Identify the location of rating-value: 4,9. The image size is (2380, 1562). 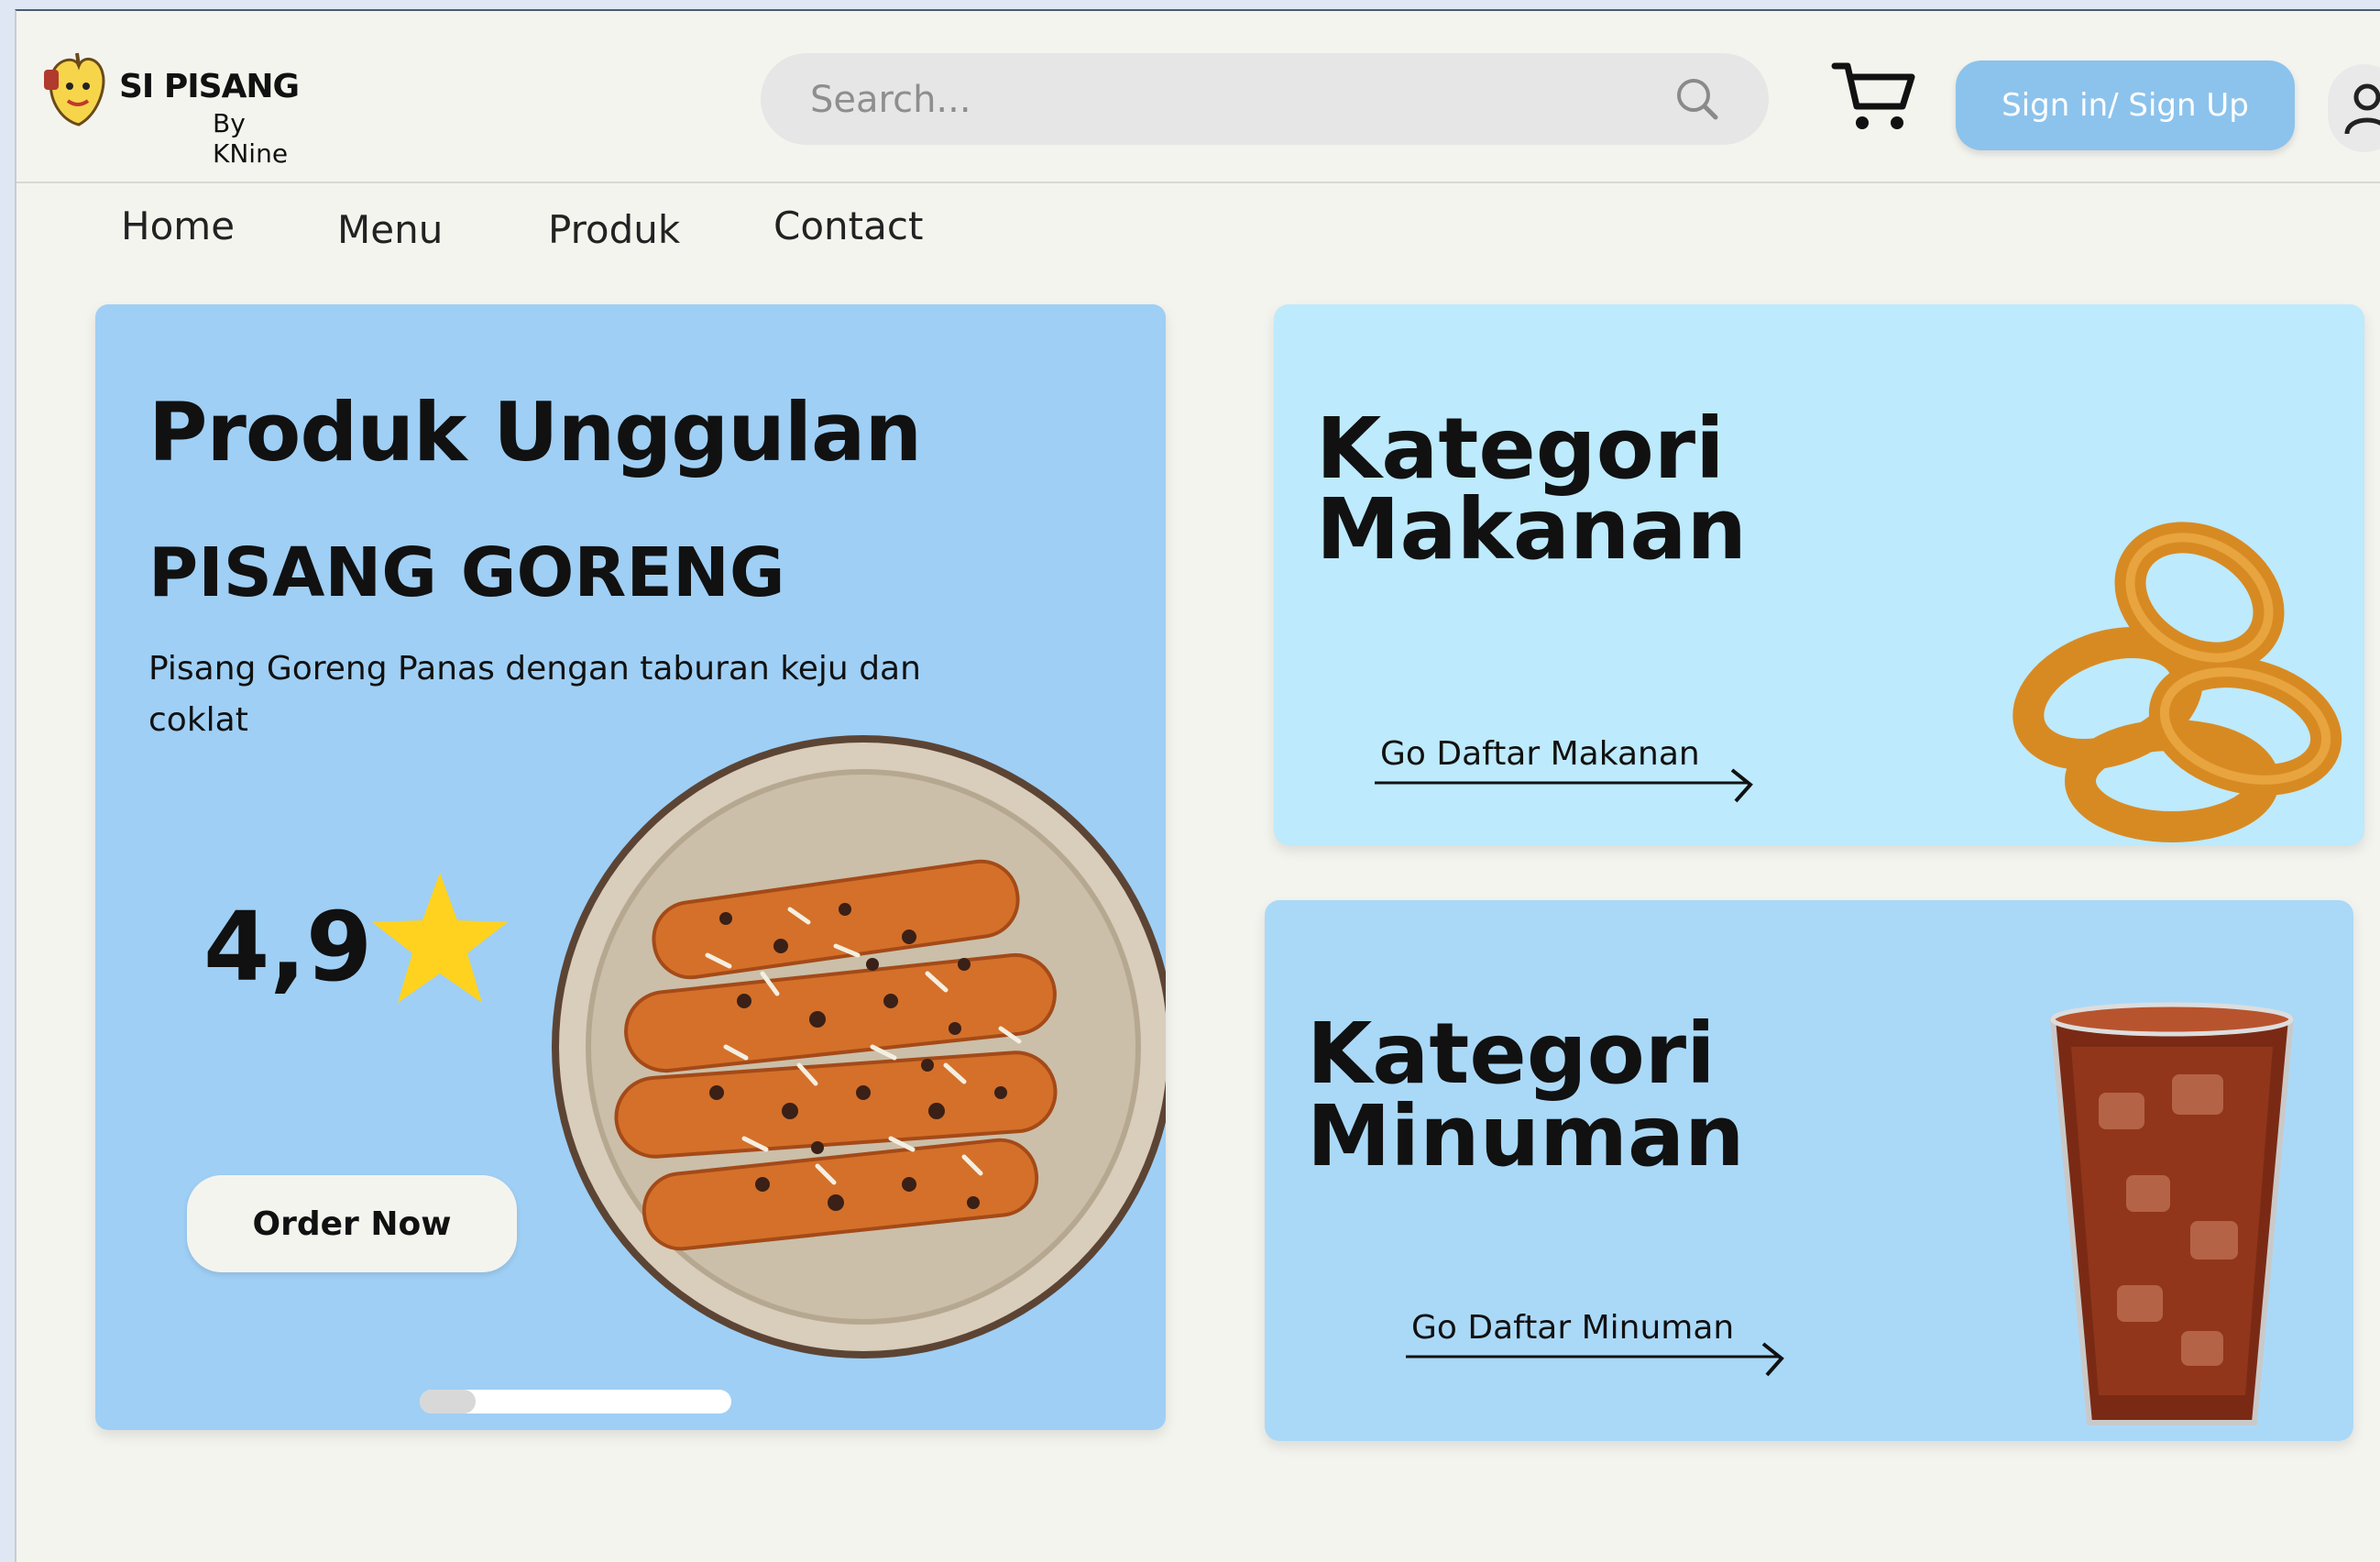
(288, 947).